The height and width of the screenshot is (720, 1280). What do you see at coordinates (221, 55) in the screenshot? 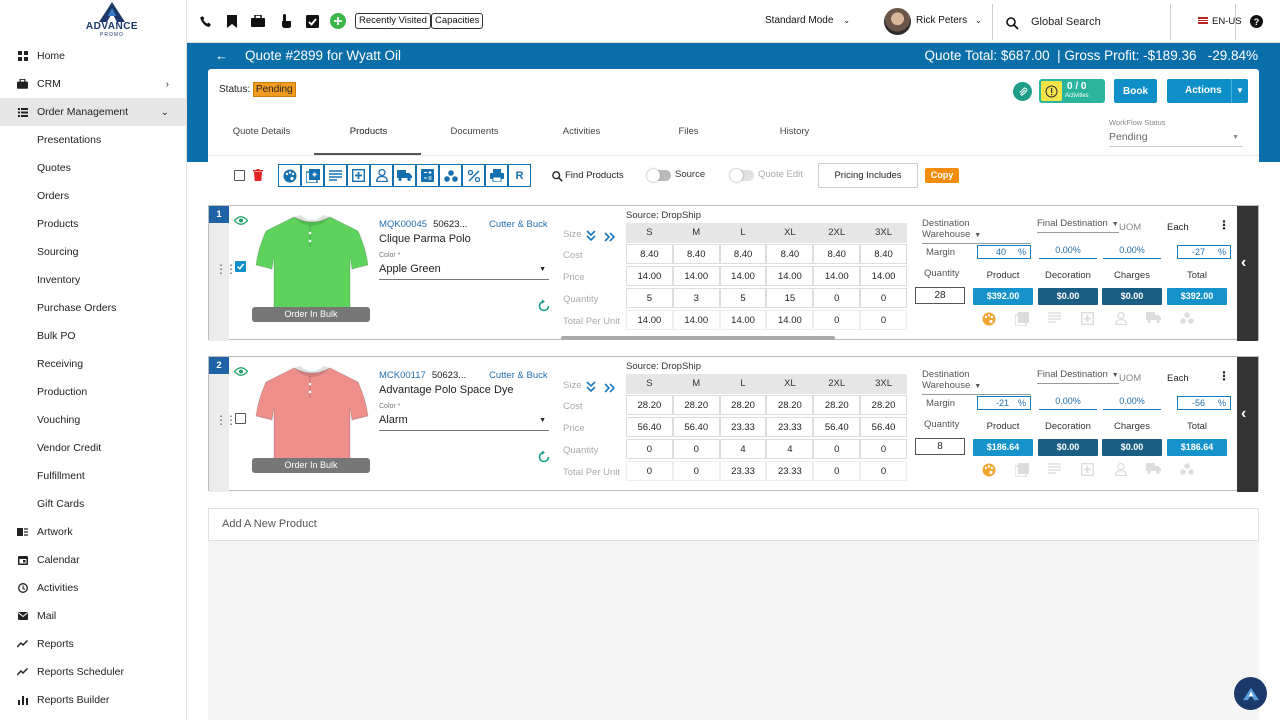
I see `back-arrow-icon: ←` at bounding box center [221, 55].